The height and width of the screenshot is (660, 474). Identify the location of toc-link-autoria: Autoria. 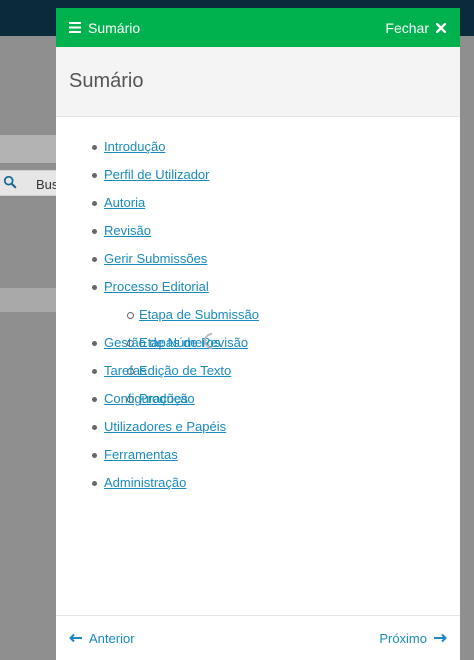
(124, 202).